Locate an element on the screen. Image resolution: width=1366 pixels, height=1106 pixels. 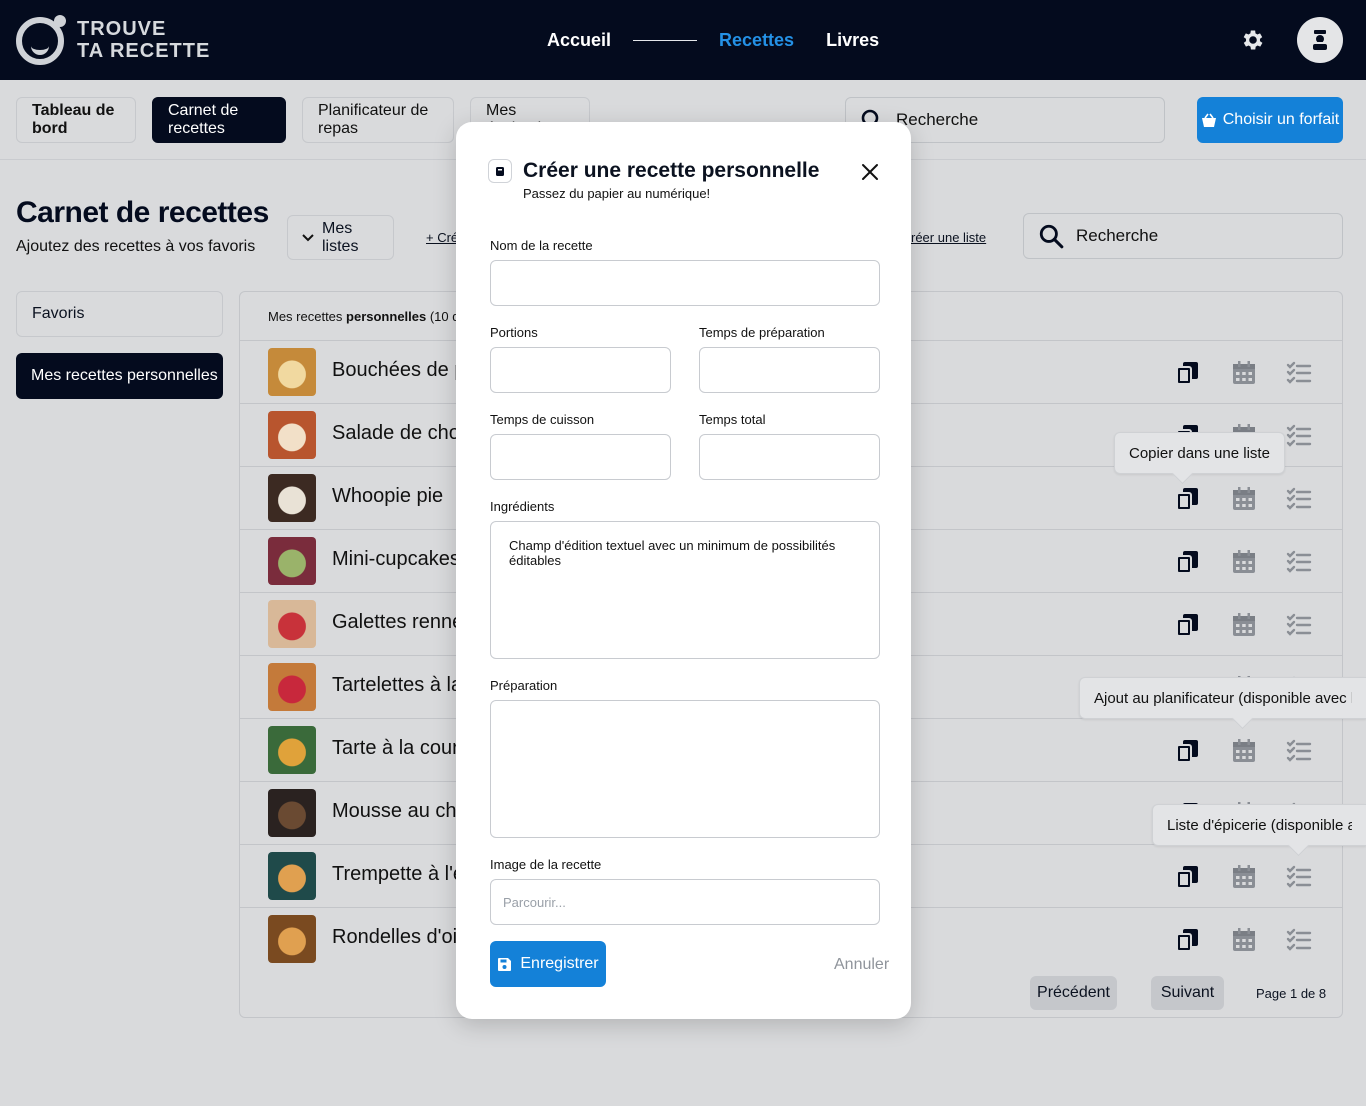
tab-label: Carnet de recettes is located at coordinates (203, 119).